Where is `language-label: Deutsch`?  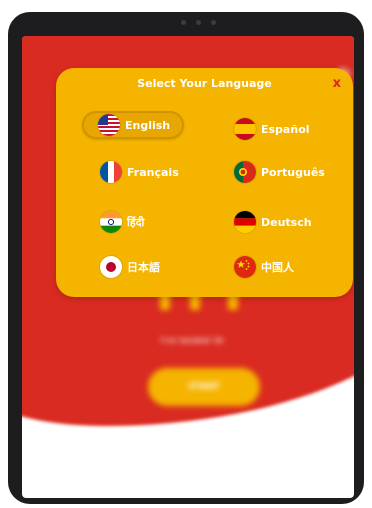 language-label: Deutsch is located at coordinates (286, 222).